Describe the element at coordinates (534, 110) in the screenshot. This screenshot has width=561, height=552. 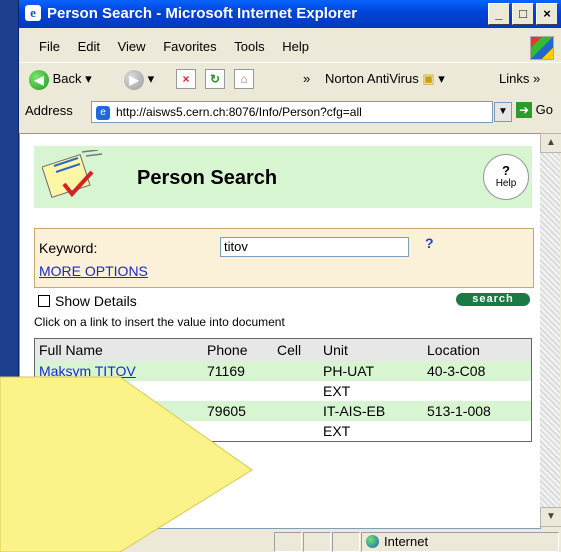
I see `go-button: ➜ Go` at that location.